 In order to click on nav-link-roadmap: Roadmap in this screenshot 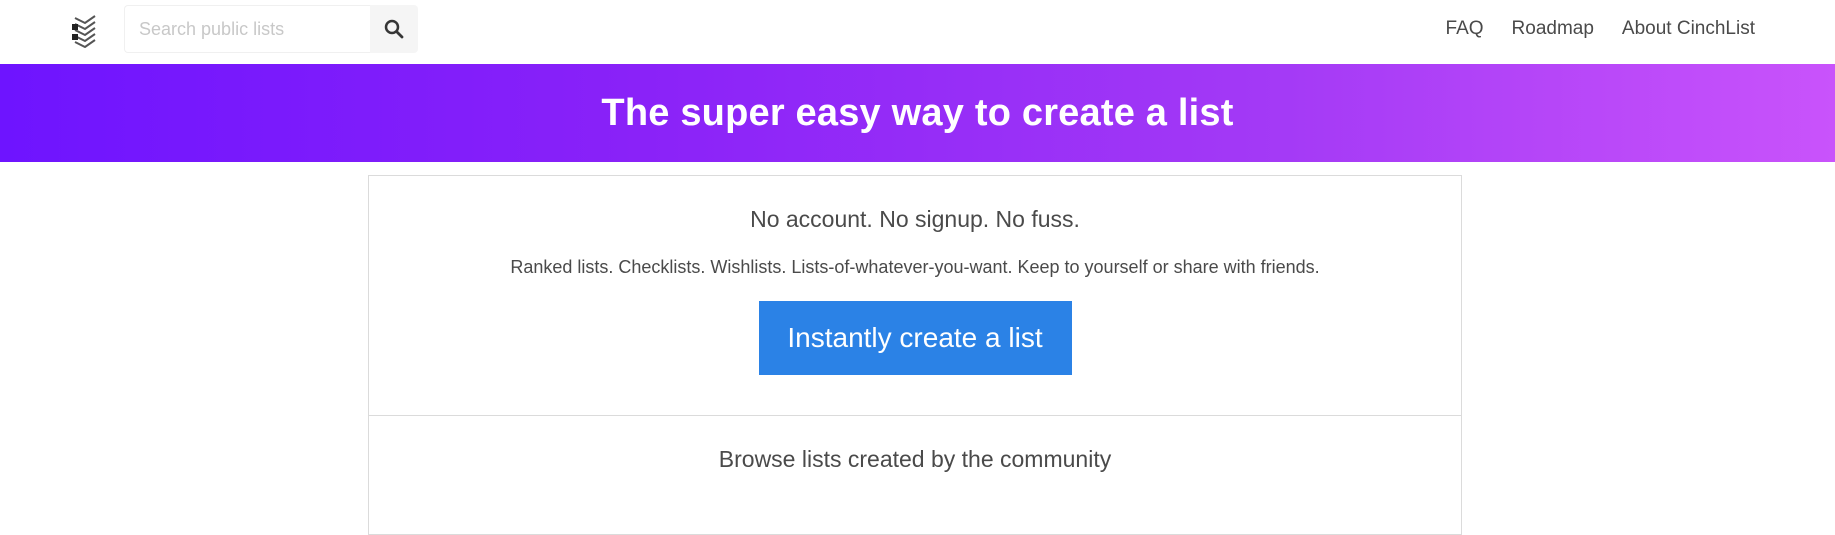, I will do `click(1553, 29)`.